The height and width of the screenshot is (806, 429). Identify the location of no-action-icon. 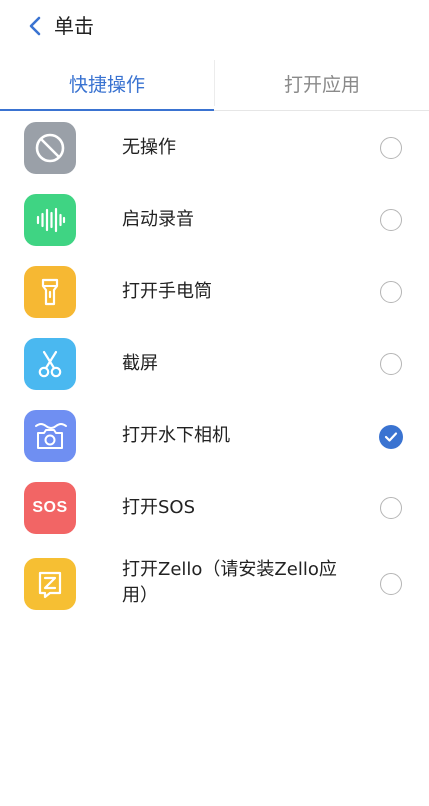
(50, 148).